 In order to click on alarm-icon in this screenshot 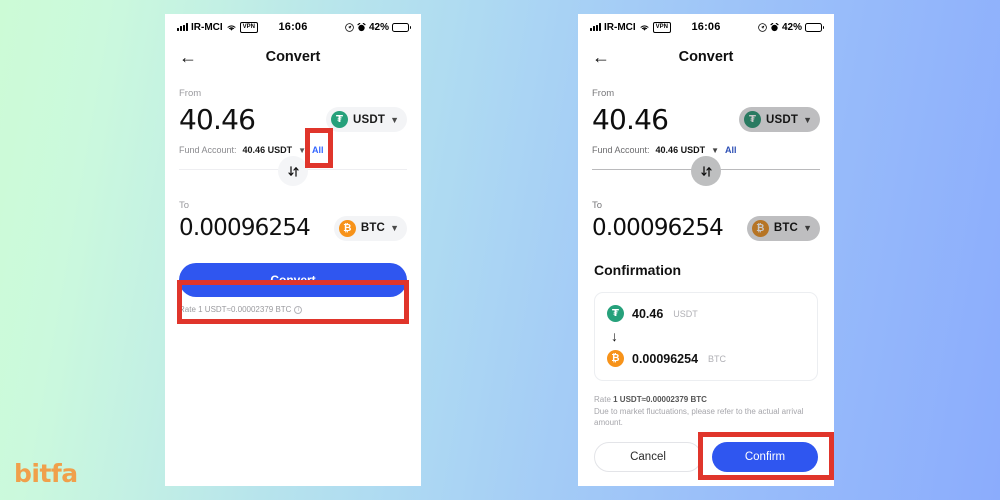, I will do `click(361, 26)`.